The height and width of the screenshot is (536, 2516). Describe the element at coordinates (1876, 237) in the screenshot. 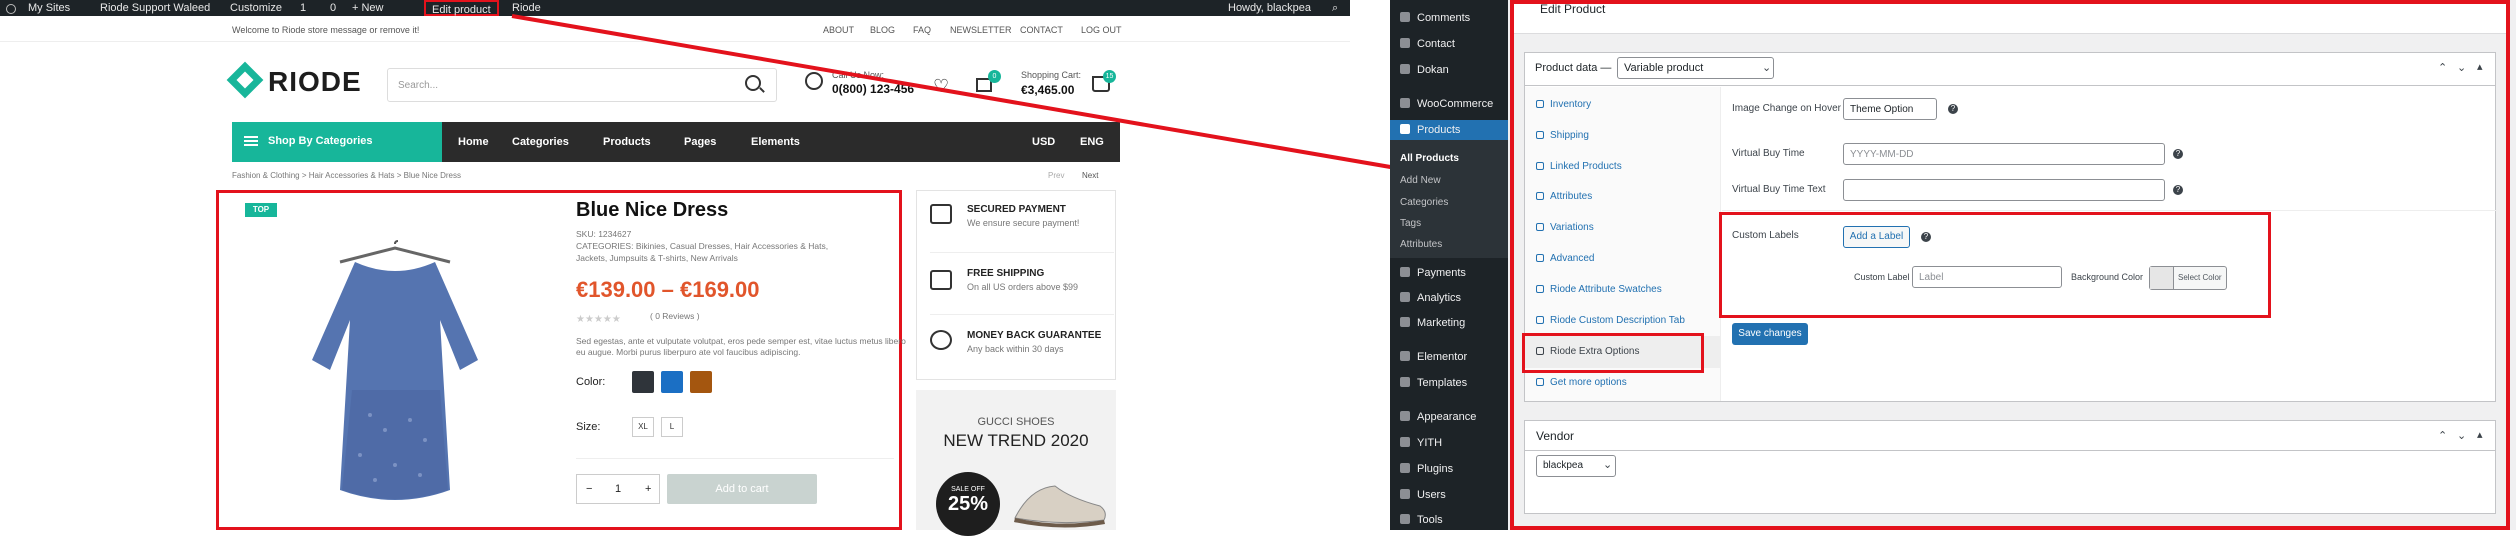

I see `add-label-button: Add a Label` at that location.